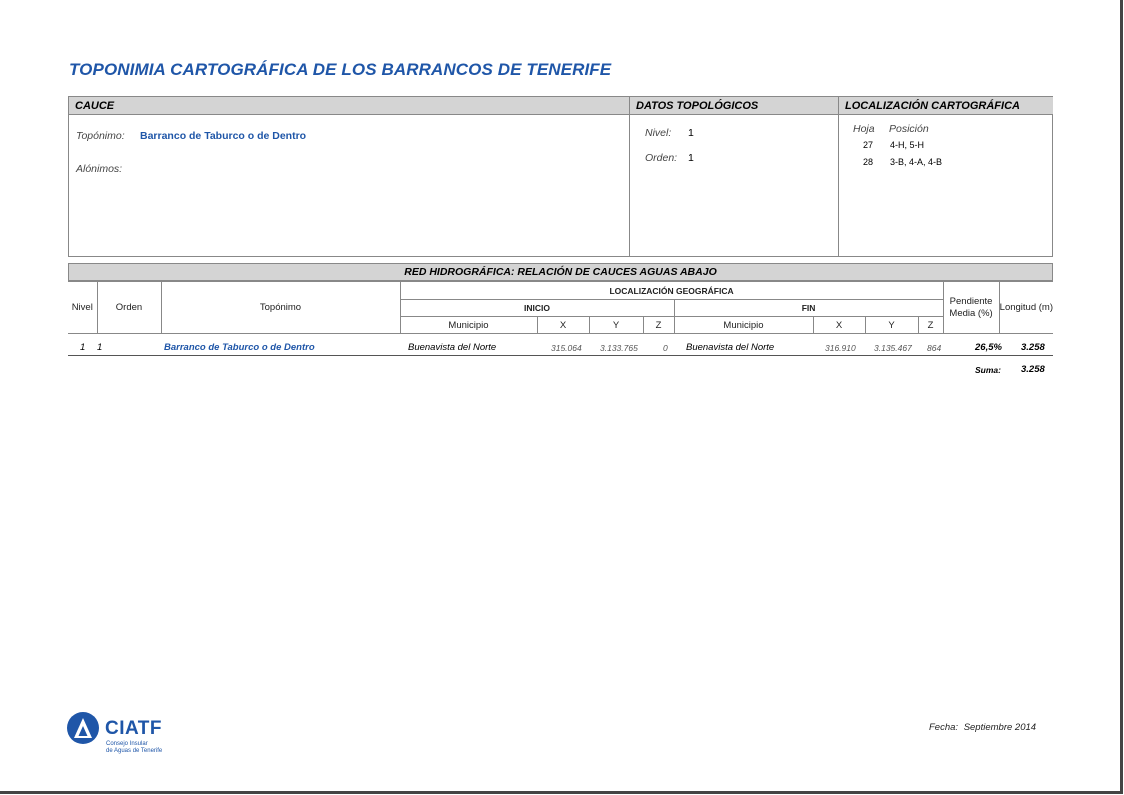  What do you see at coordinates (658, 325) in the screenshot?
I see `col-inicio-z: Z` at bounding box center [658, 325].